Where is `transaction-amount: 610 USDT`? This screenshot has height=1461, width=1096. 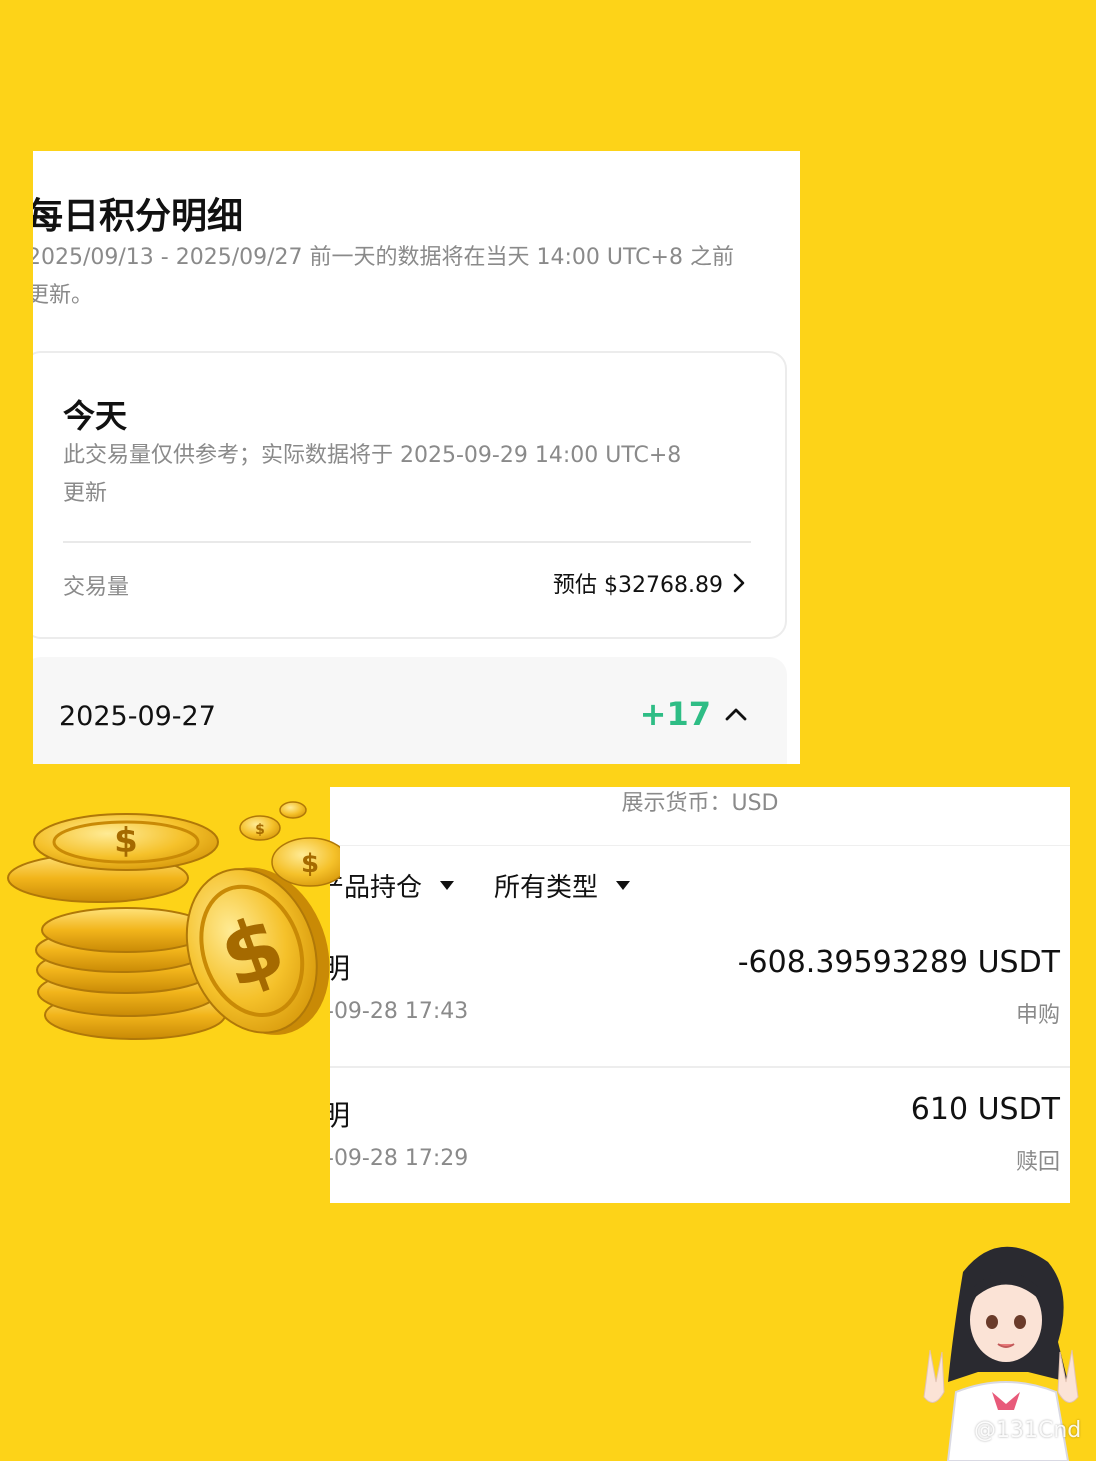 transaction-amount: 610 USDT is located at coordinates (985, 1109).